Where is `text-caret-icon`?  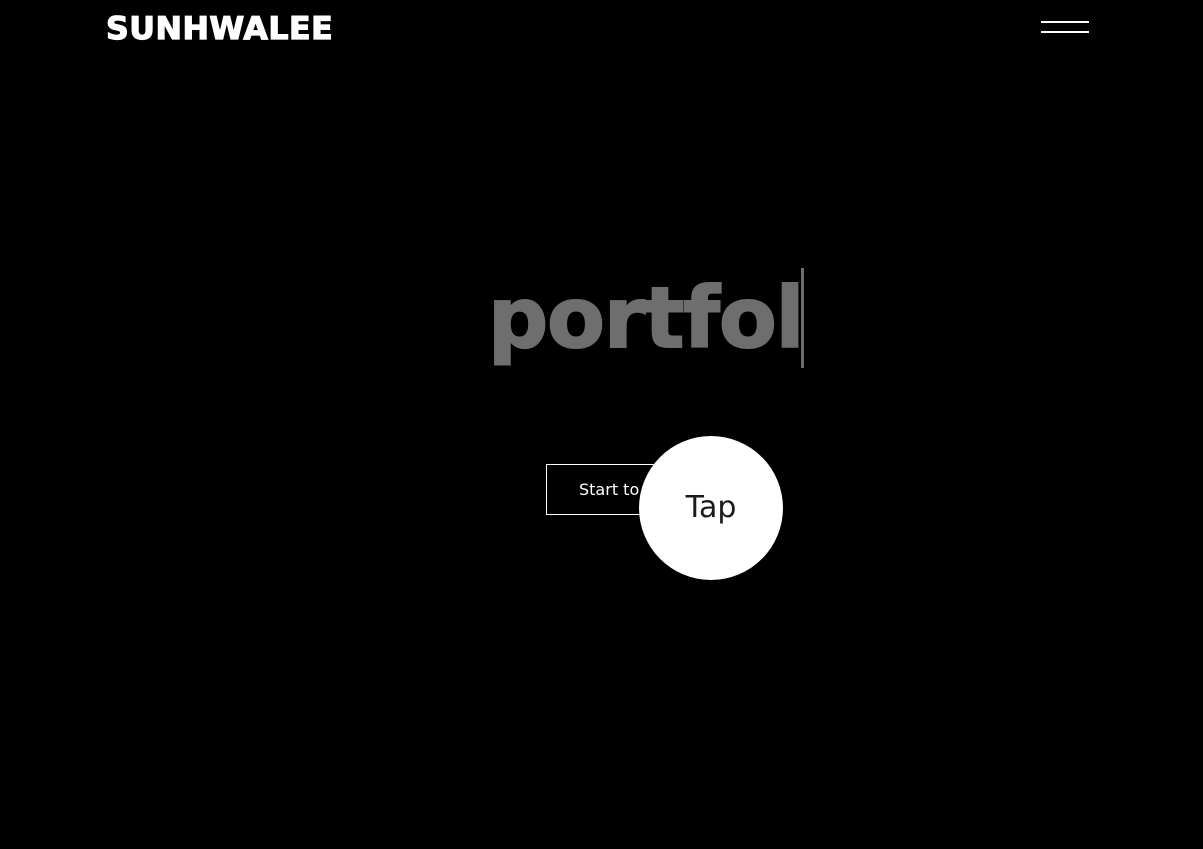
text-caret-icon is located at coordinates (803, 318).